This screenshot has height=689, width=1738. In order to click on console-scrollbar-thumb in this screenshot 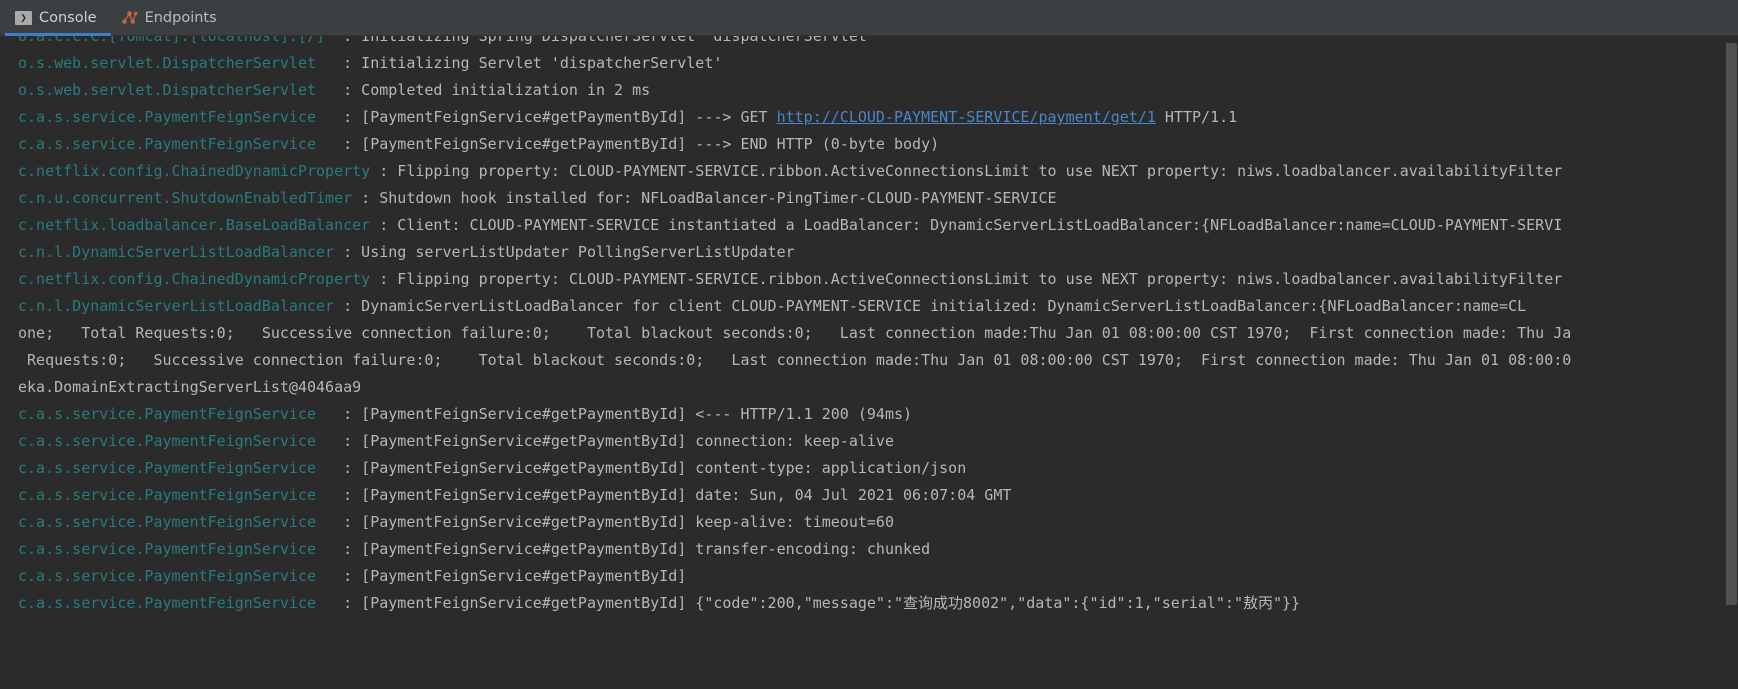, I will do `click(1731, 324)`.